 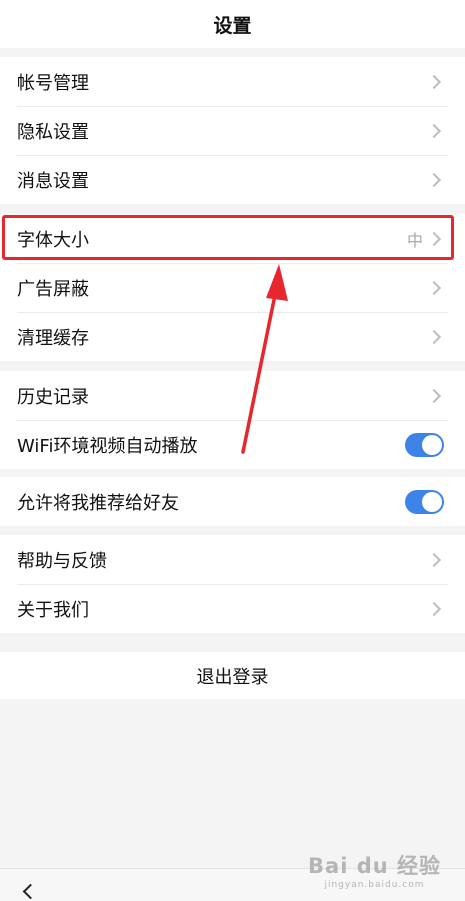 What do you see at coordinates (374, 866) in the screenshot?
I see `watermark-brand: Bai du 经验` at bounding box center [374, 866].